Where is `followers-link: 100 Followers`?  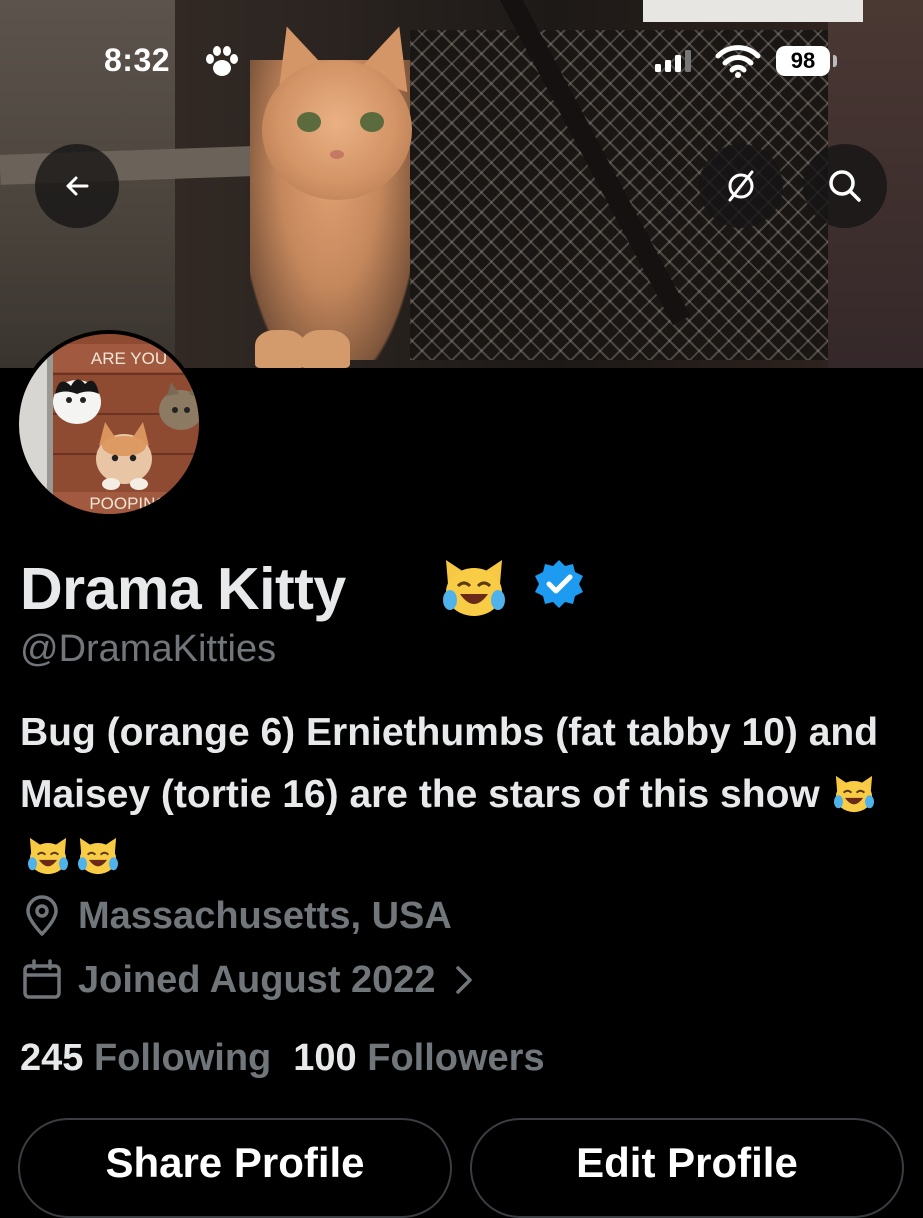
followers-link: 100 Followers is located at coordinates (418, 1058).